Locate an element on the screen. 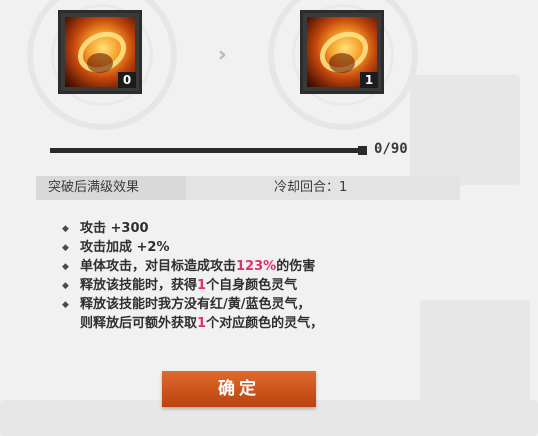 The width and height of the screenshot is (538, 436). effect-item: 单体攻击，对目标造成攻击123%的伤害 is located at coordinates (252, 267).